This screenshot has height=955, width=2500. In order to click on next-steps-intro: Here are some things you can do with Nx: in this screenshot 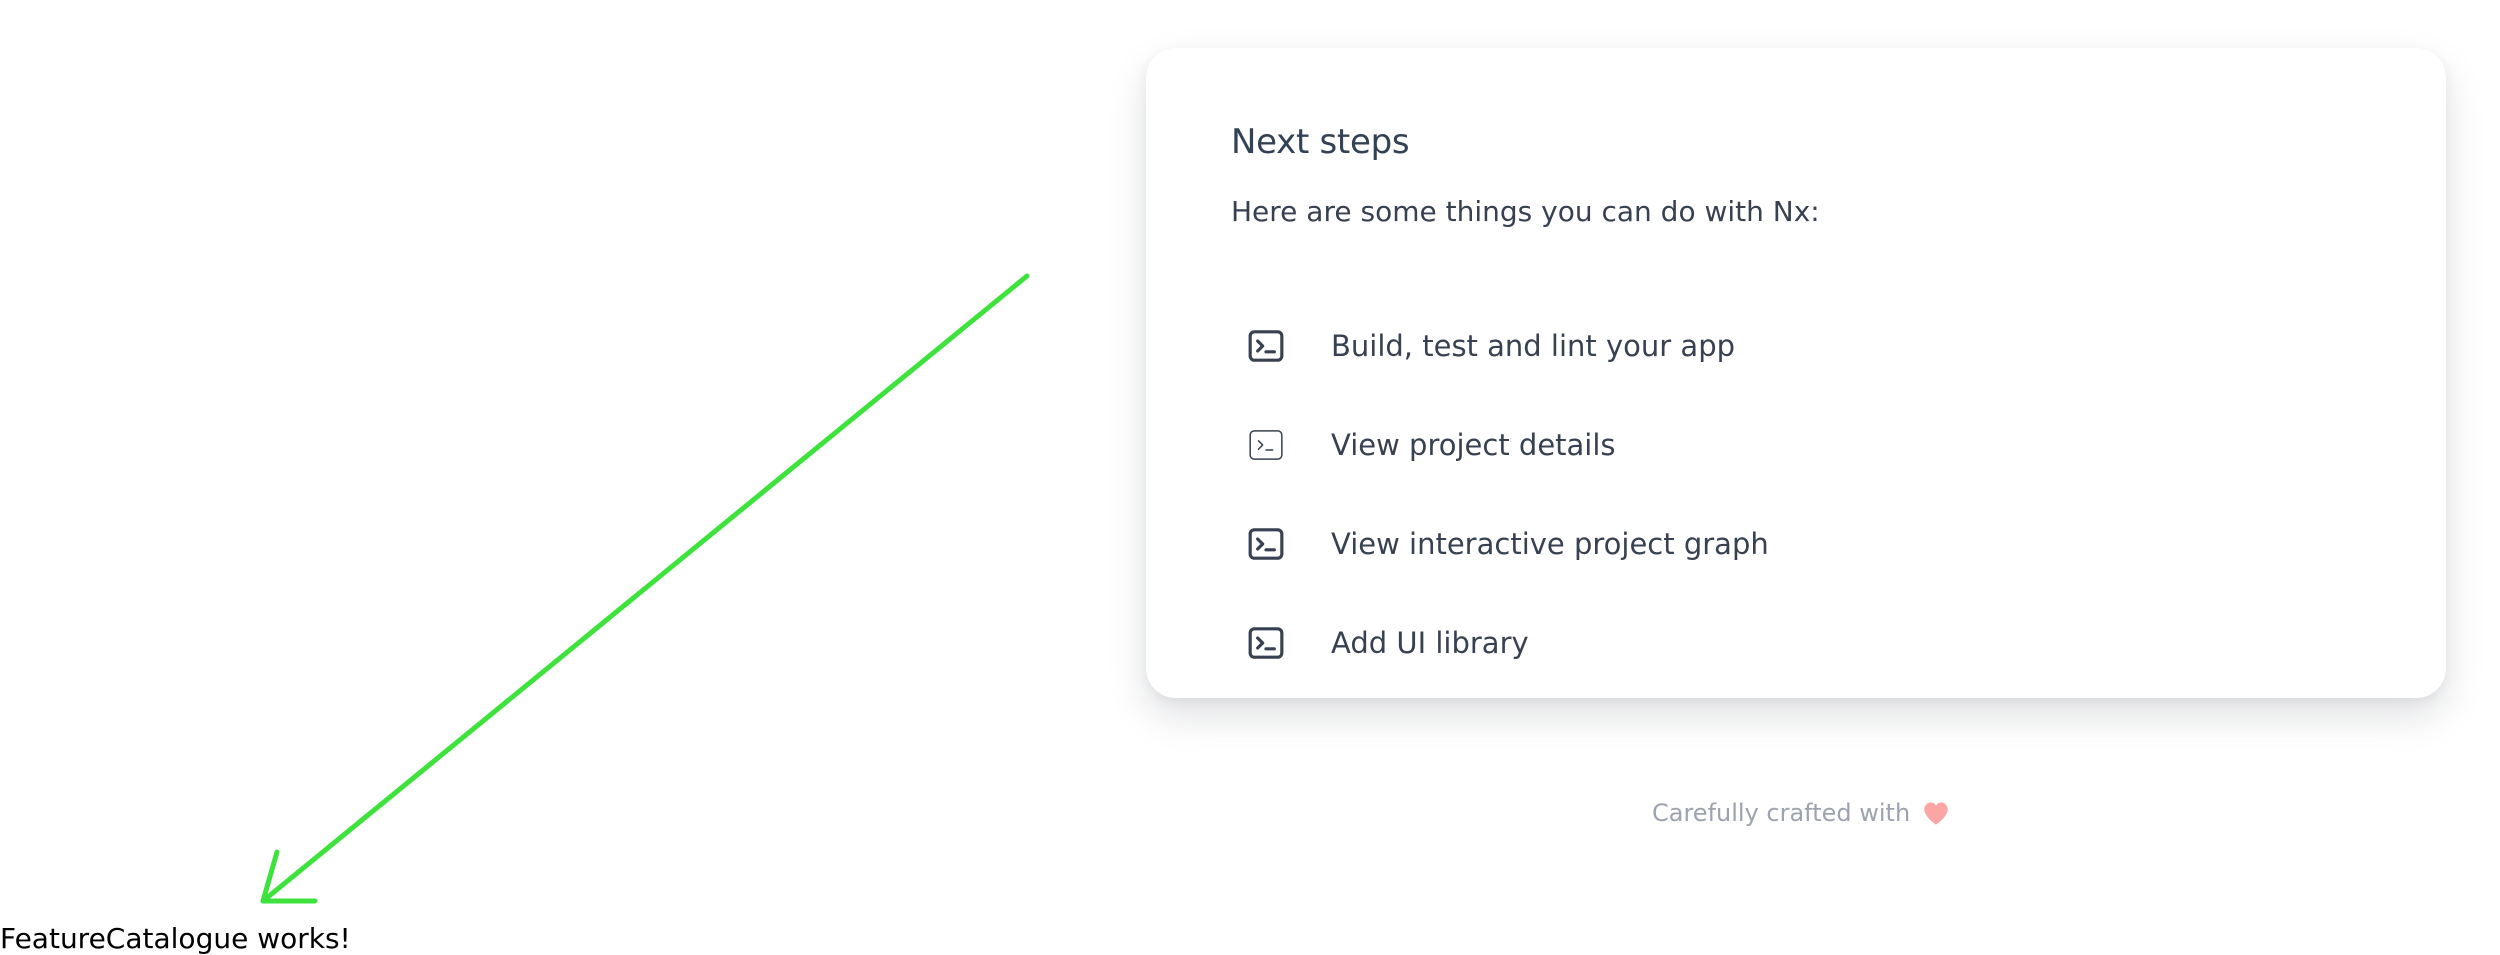, I will do `click(1525, 211)`.